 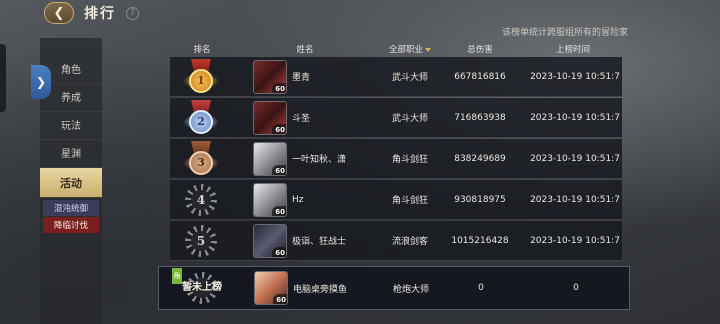 What do you see at coordinates (480, 50) in the screenshot?
I see `column-header-damage: 总伤害` at bounding box center [480, 50].